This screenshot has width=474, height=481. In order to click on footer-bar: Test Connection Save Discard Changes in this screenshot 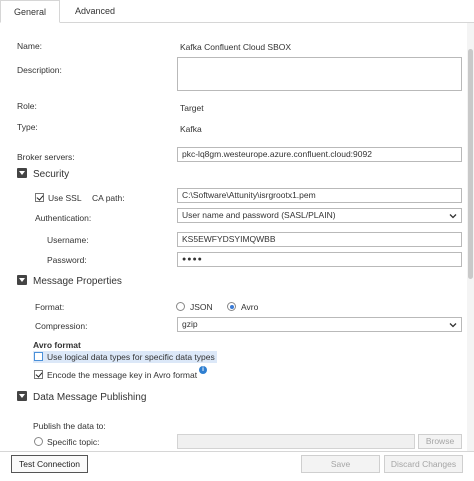, I will do `click(237, 466)`.